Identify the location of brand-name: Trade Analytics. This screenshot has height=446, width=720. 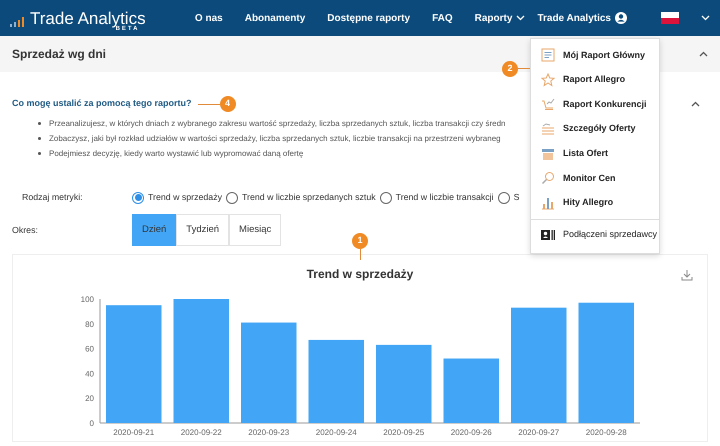
(88, 18).